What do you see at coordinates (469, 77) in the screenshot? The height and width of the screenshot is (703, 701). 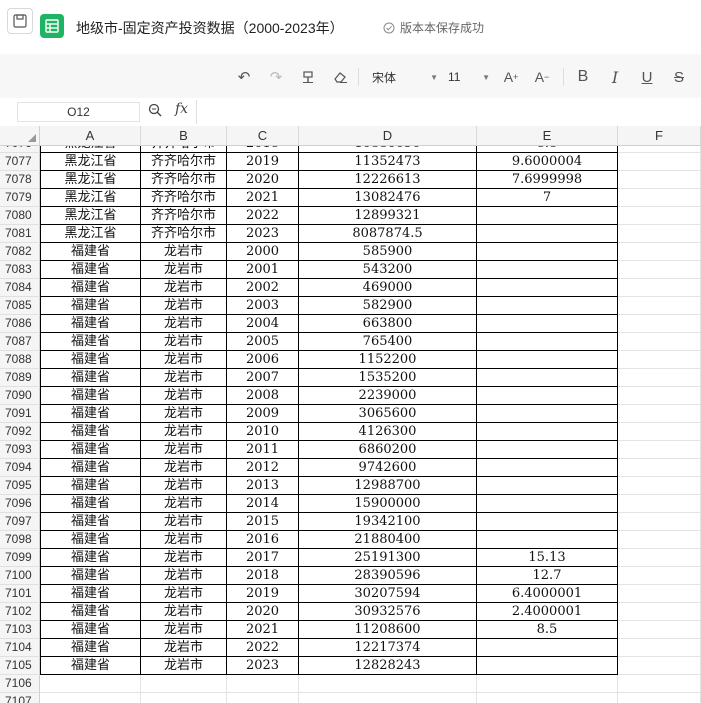 I see `font-size-select: 11 ▼` at bounding box center [469, 77].